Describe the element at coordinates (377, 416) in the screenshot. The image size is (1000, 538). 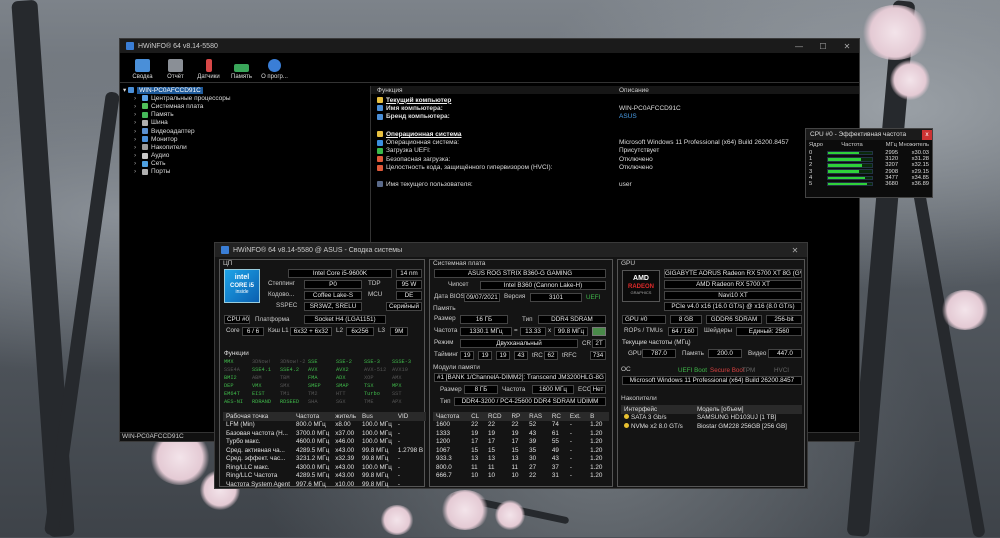
I see `op-header: Bus` at that location.